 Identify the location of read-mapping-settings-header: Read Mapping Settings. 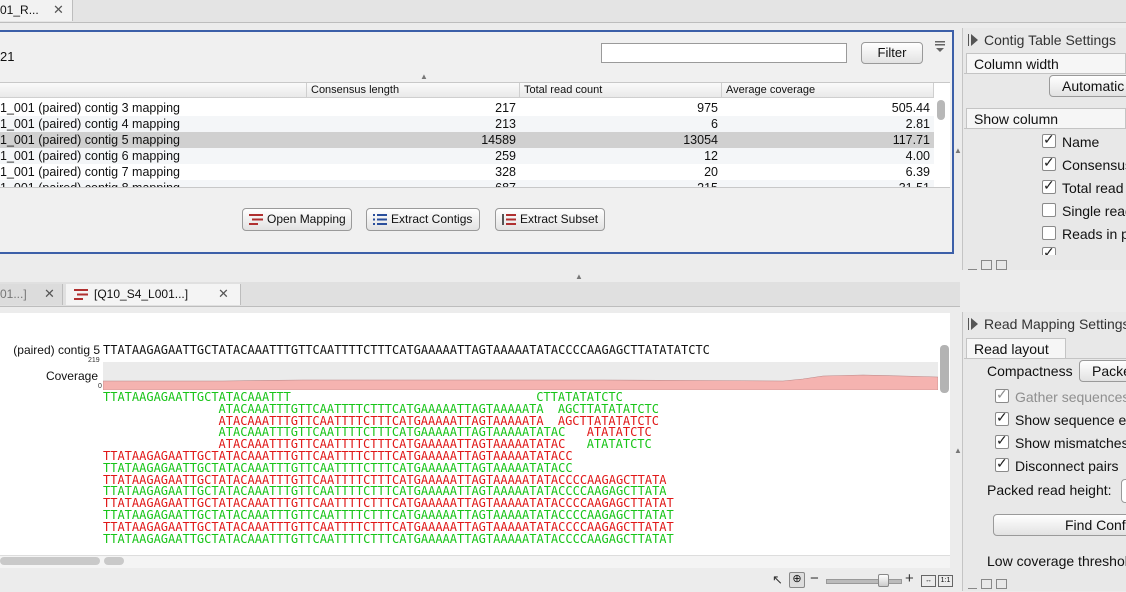
(1047, 324).